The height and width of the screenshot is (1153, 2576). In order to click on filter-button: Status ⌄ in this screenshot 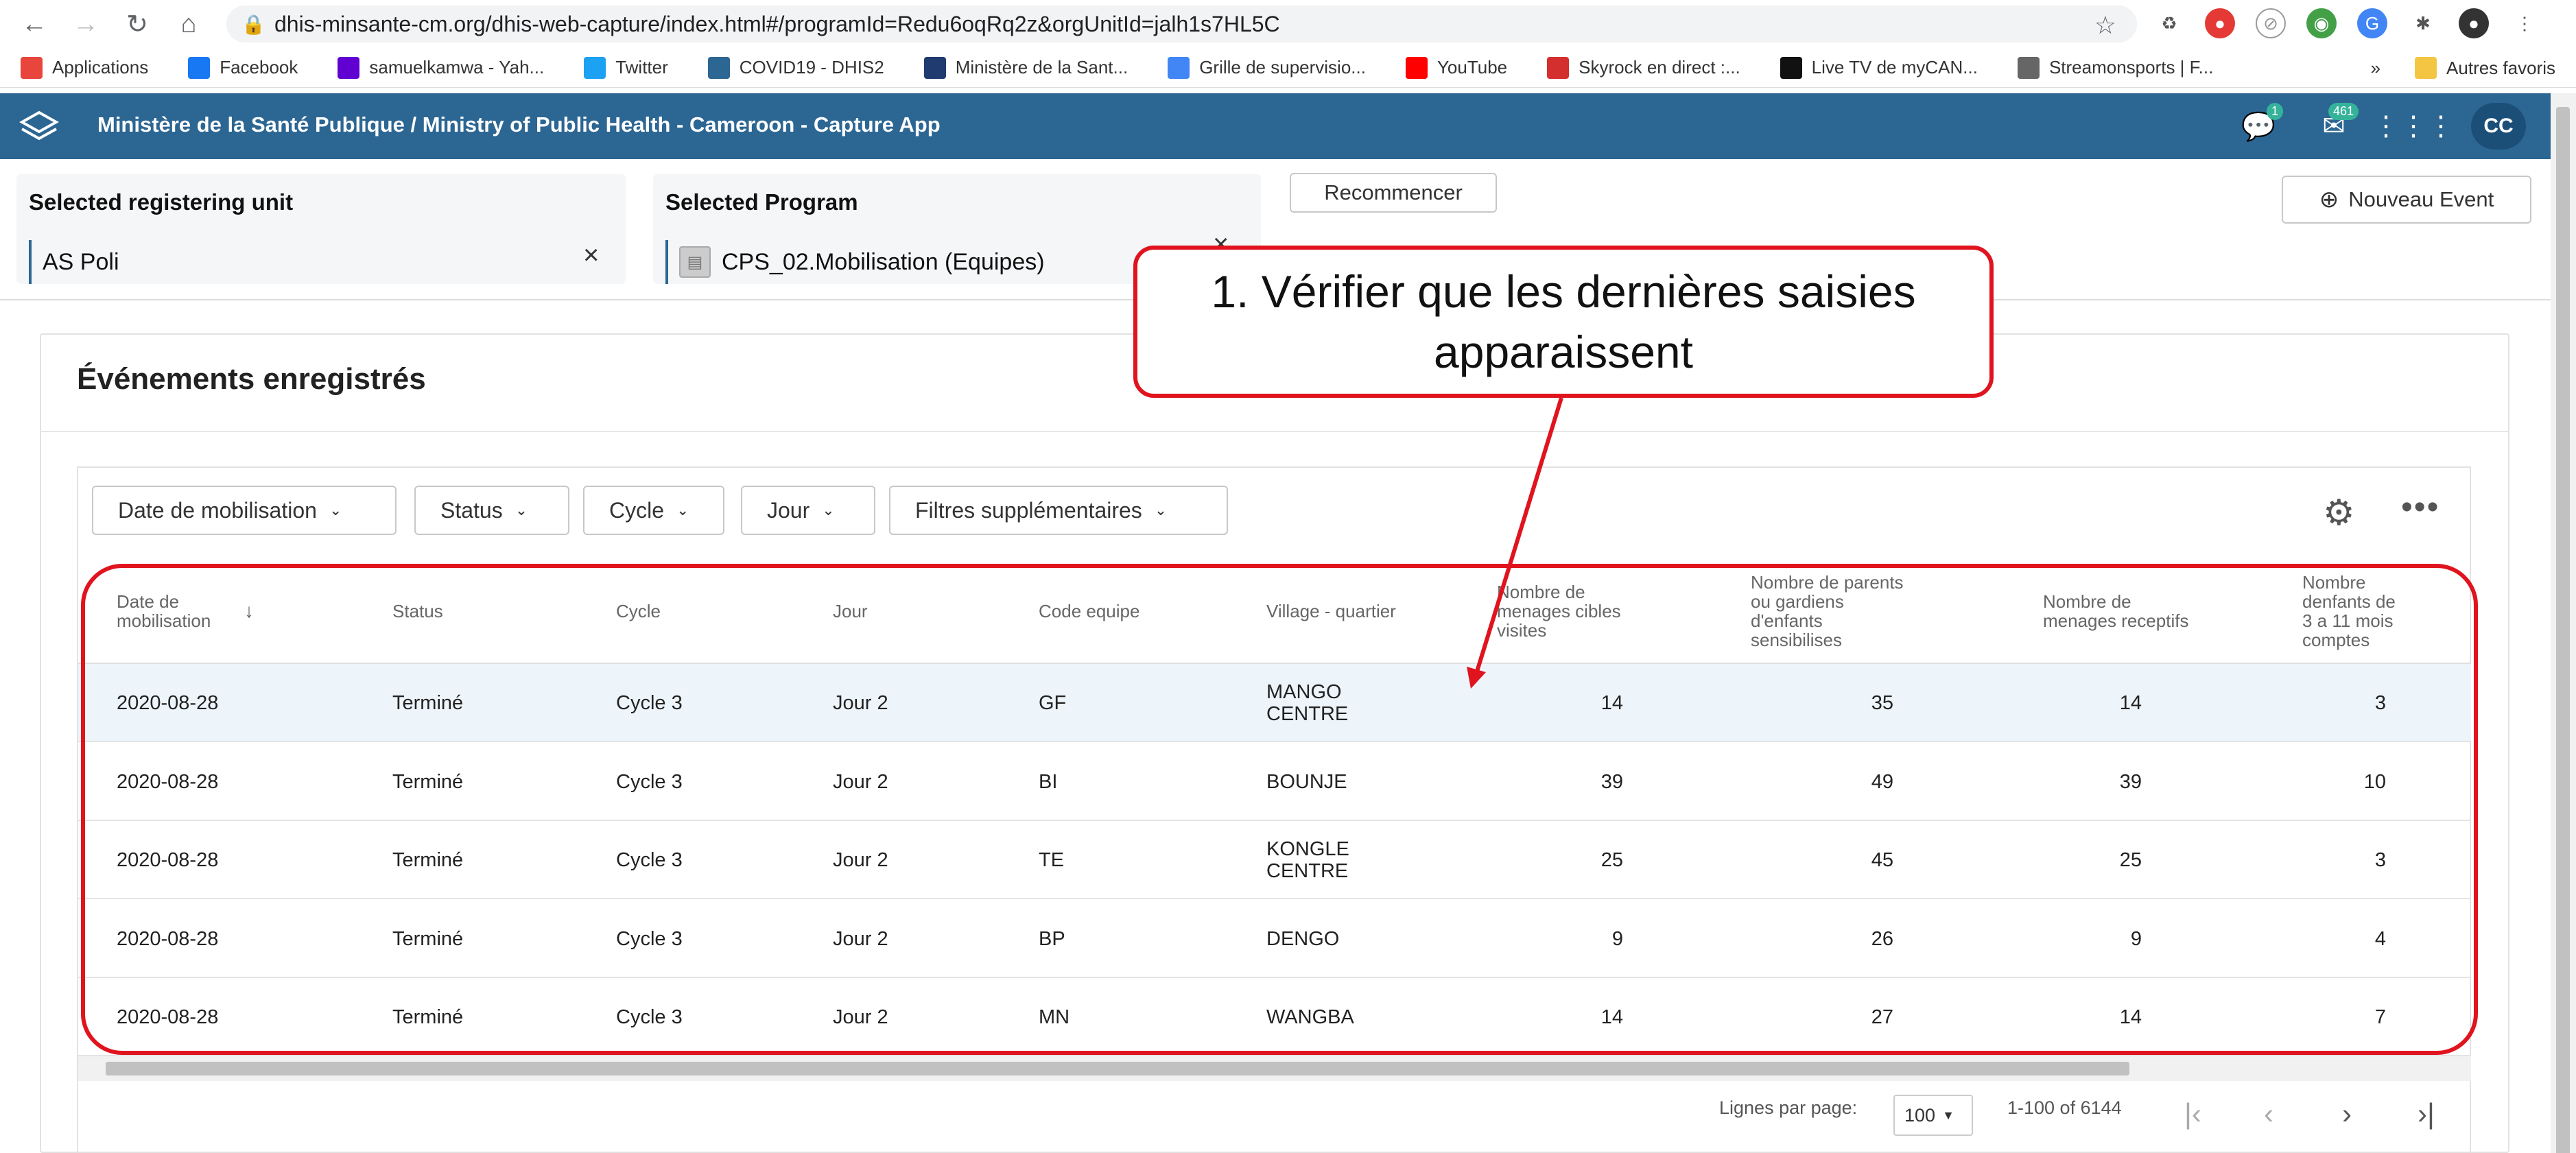, I will do `click(491, 510)`.